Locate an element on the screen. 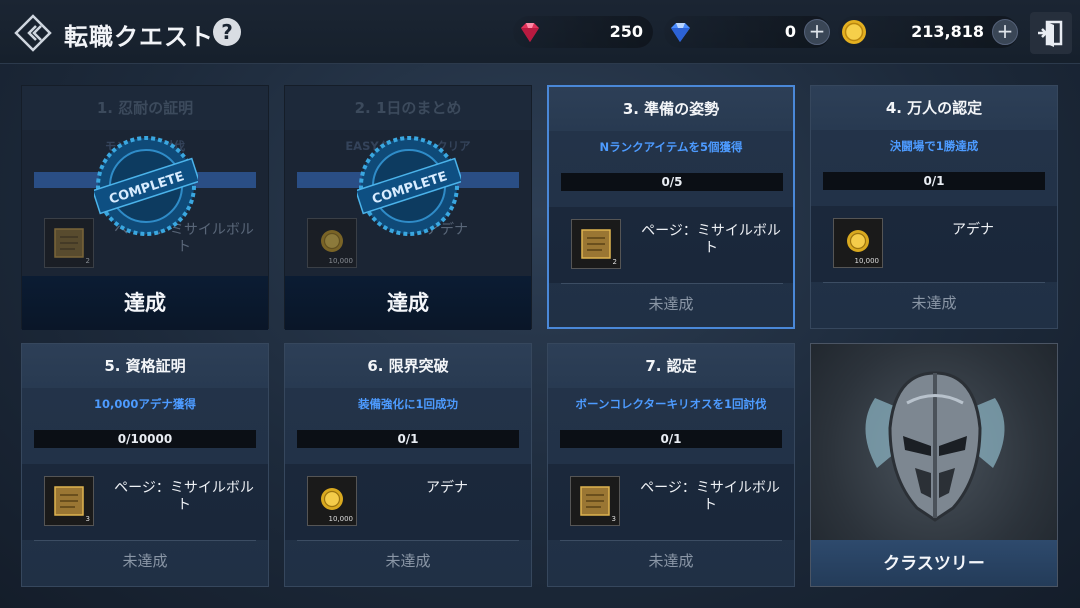  blue-gem-icon is located at coordinates (680, 32).